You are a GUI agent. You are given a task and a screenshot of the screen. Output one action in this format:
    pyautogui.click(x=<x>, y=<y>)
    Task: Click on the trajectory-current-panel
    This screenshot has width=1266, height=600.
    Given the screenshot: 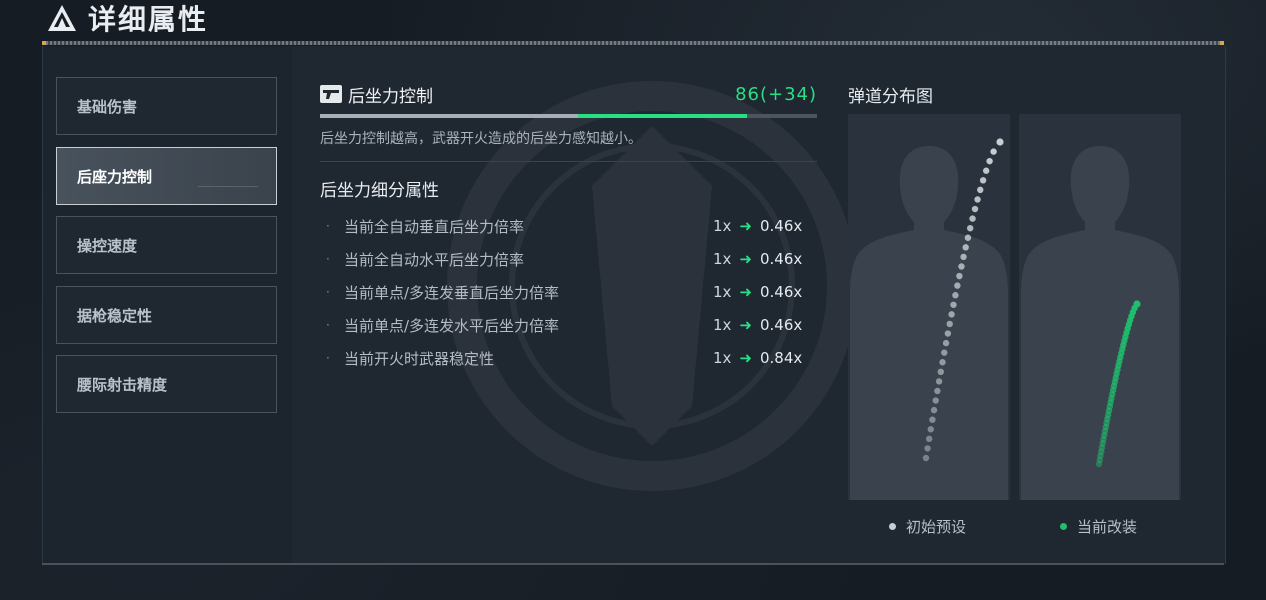 What is the action you would take?
    pyautogui.click(x=1100, y=307)
    